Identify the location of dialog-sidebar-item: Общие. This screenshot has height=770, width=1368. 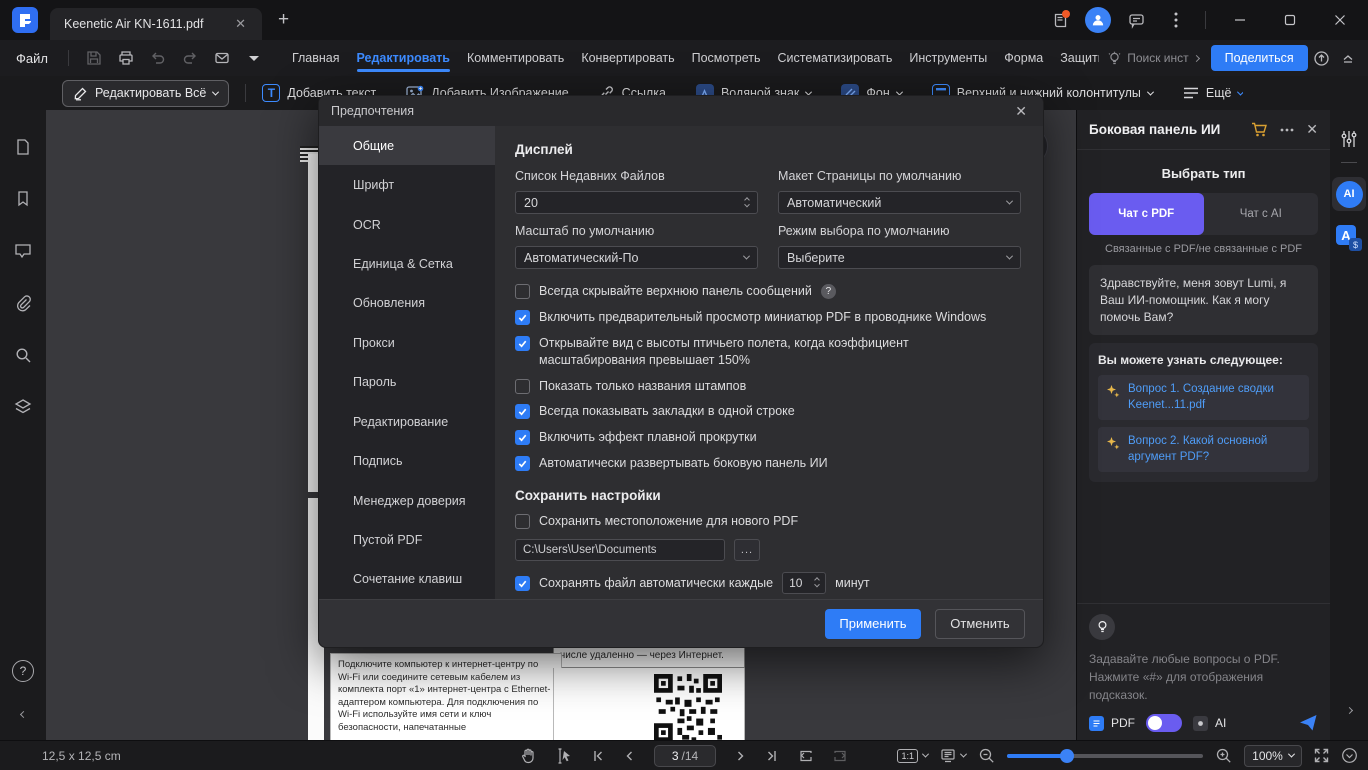
(407, 146).